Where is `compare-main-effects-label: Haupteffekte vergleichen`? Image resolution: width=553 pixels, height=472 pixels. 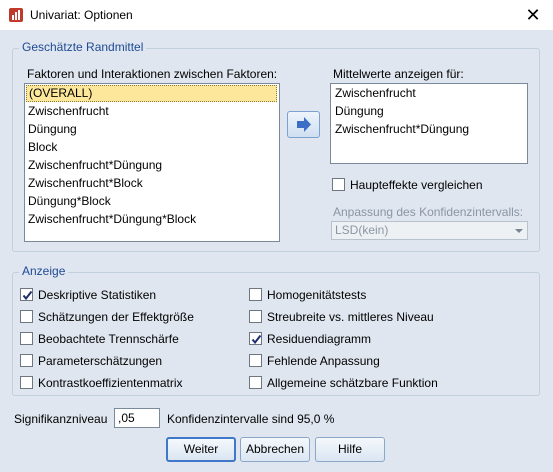 compare-main-effects-label: Haupteffekte vergleichen is located at coordinates (416, 185).